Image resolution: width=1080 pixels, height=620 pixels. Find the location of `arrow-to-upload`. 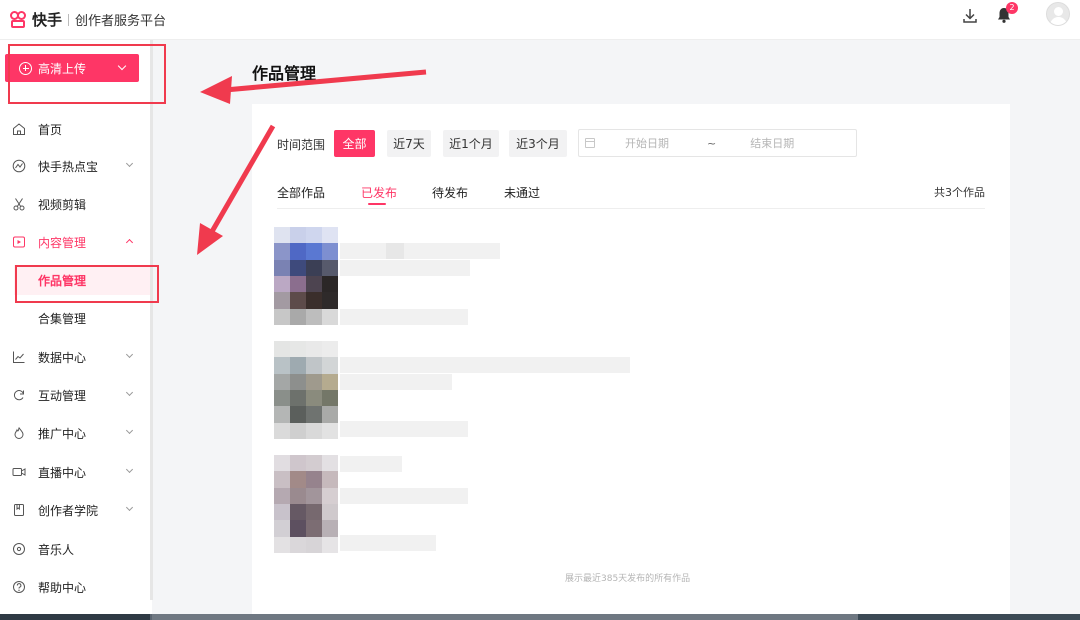

arrow-to-upload is located at coordinates (325, 81).